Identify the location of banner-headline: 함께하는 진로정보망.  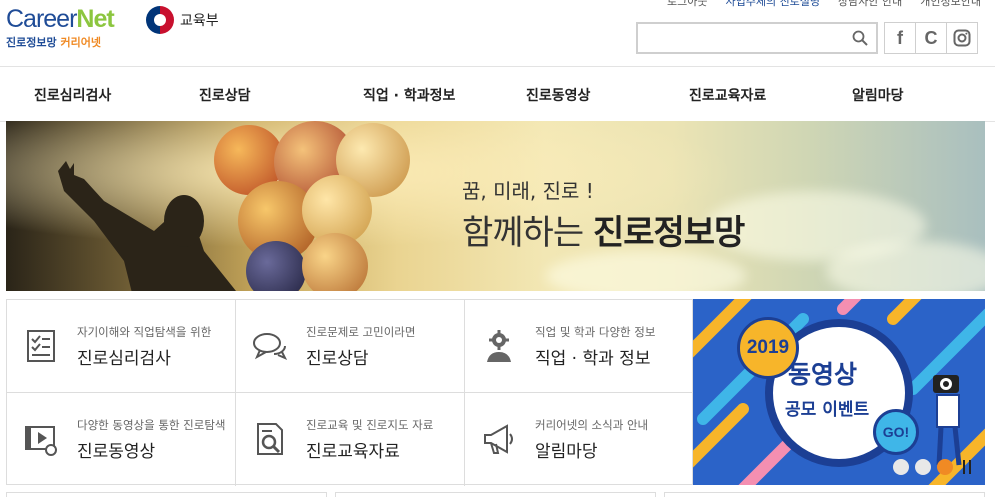
(603, 229).